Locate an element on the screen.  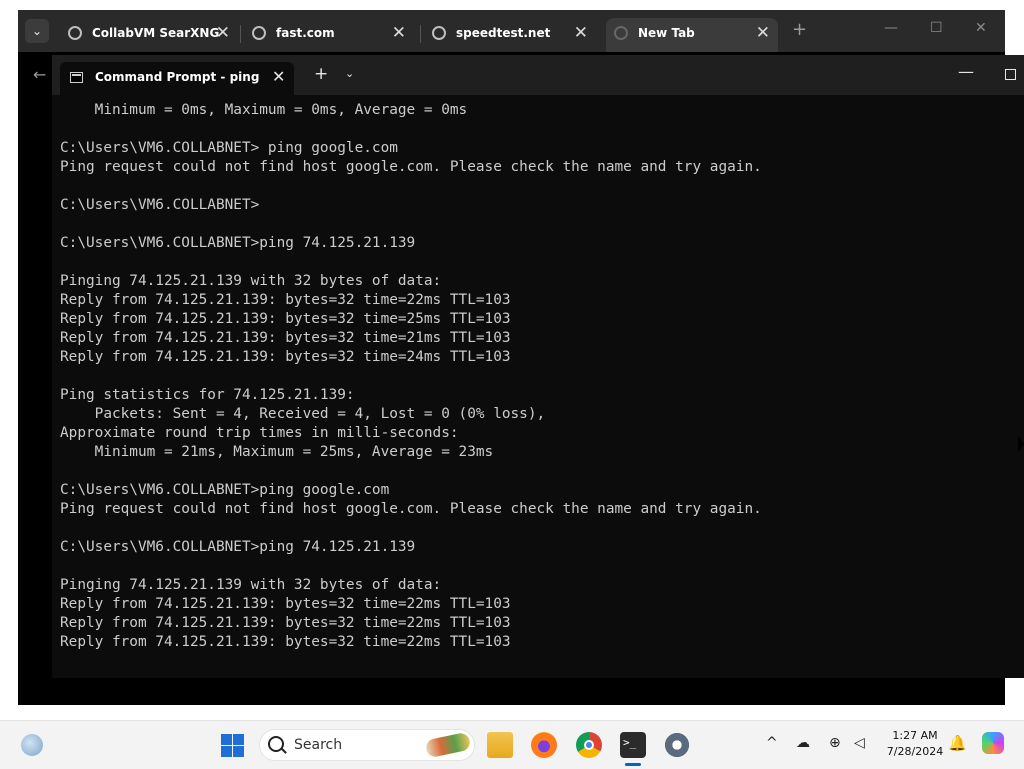
browser-tab-new-tab: New Tab ✕ is located at coordinates (692, 35).